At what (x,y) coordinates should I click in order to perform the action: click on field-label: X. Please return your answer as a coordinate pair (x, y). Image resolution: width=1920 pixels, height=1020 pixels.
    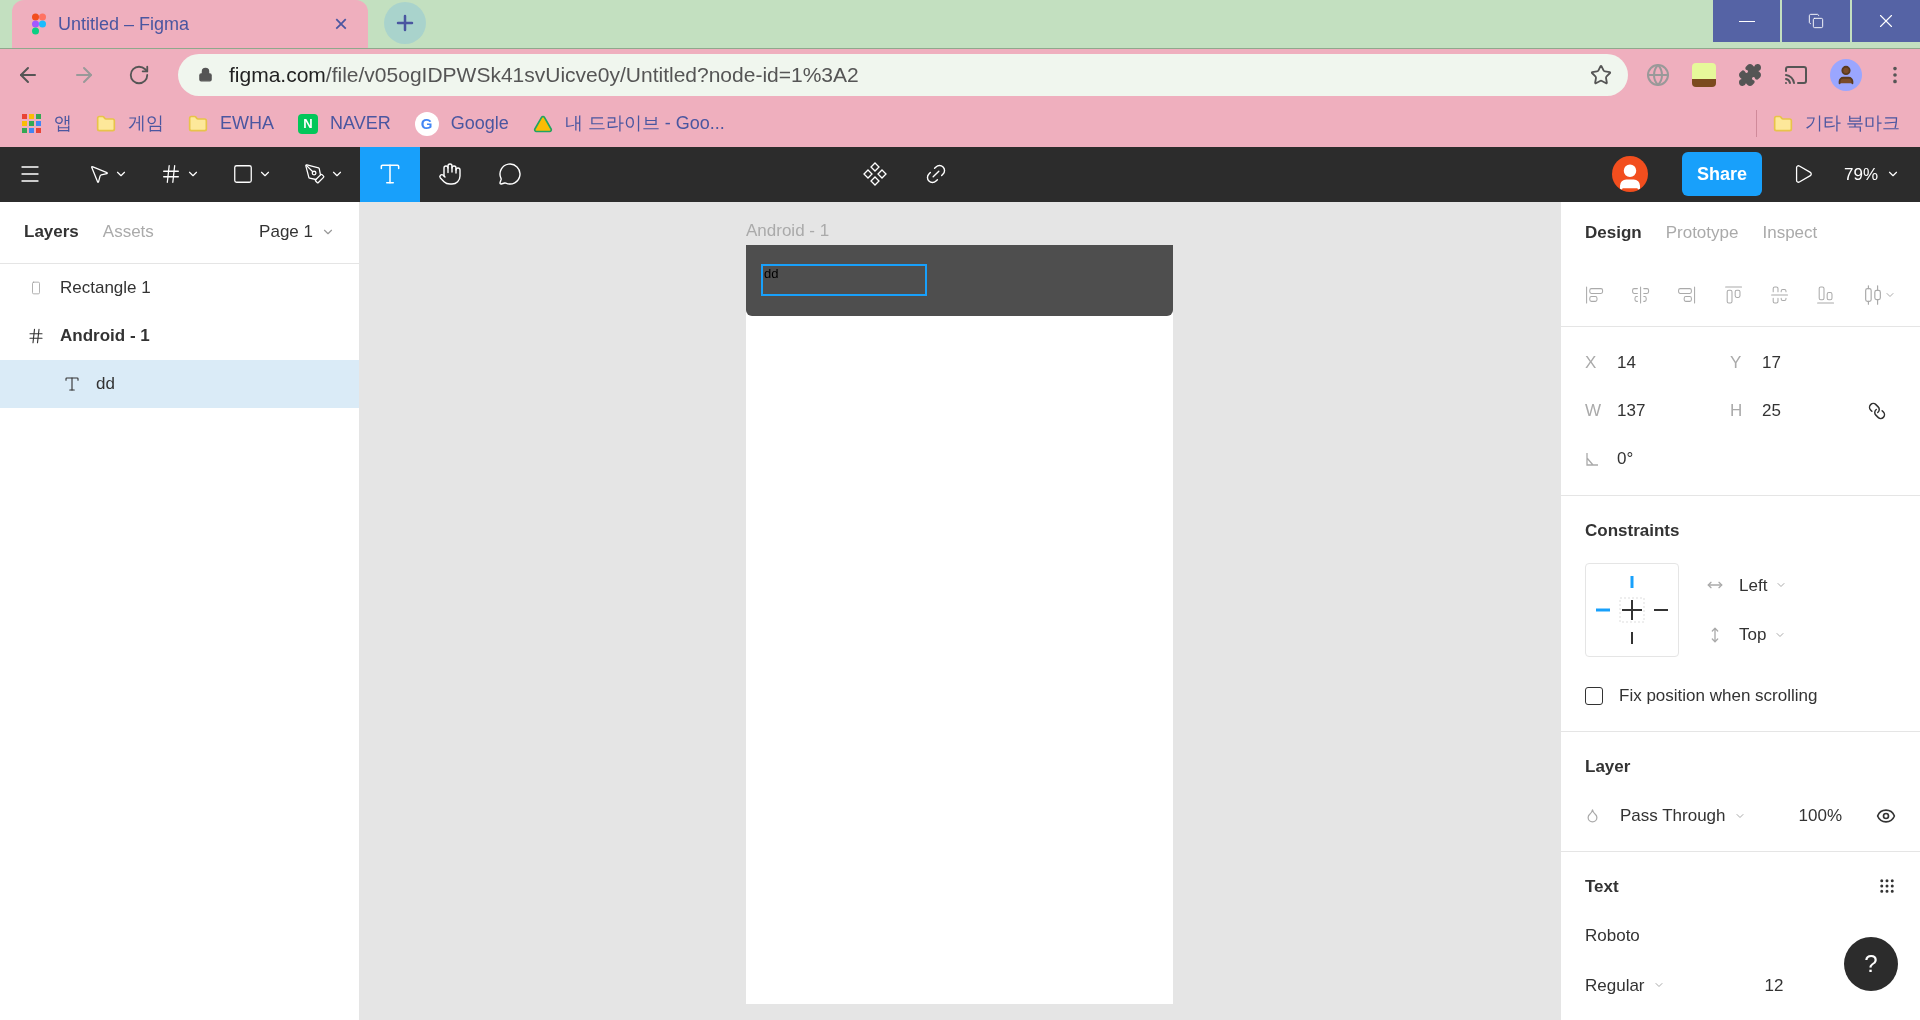
    Looking at the image, I should click on (1591, 362).